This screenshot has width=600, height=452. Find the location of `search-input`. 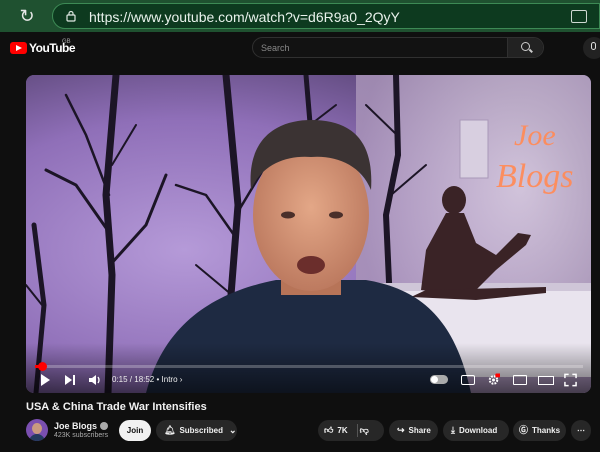

search-input is located at coordinates (380, 47).